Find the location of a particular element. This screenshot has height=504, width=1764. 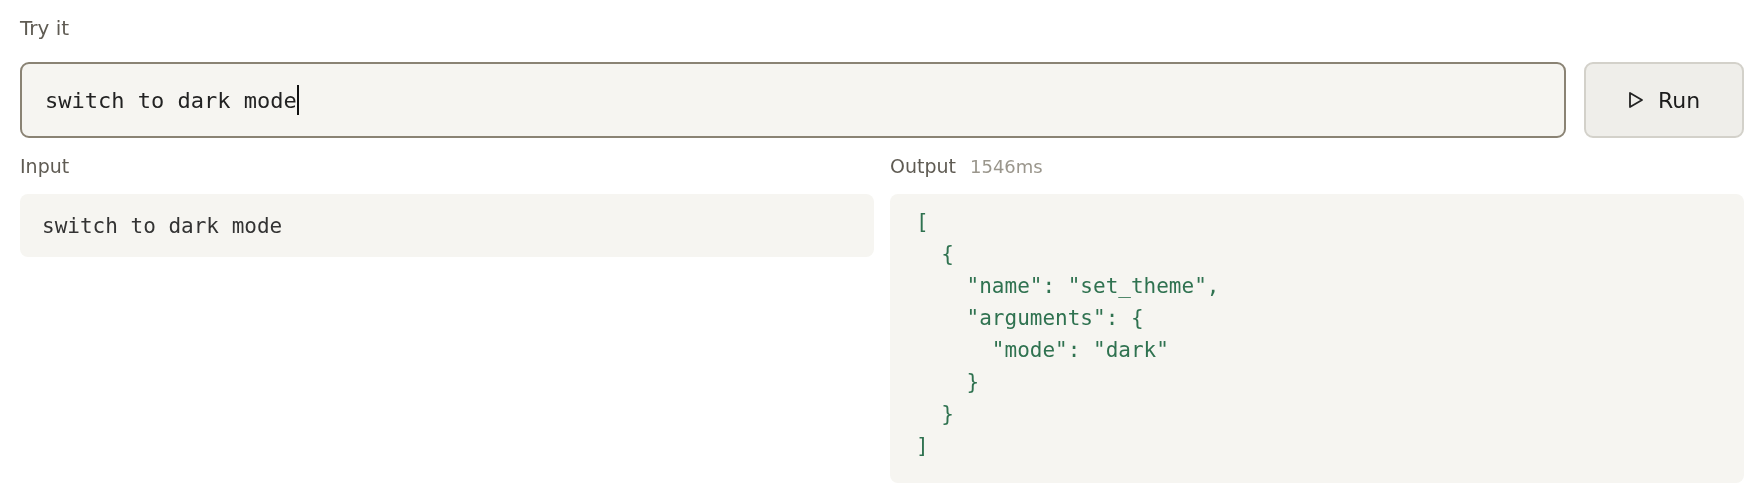

duration-text: 1546ms is located at coordinates (1006, 167).